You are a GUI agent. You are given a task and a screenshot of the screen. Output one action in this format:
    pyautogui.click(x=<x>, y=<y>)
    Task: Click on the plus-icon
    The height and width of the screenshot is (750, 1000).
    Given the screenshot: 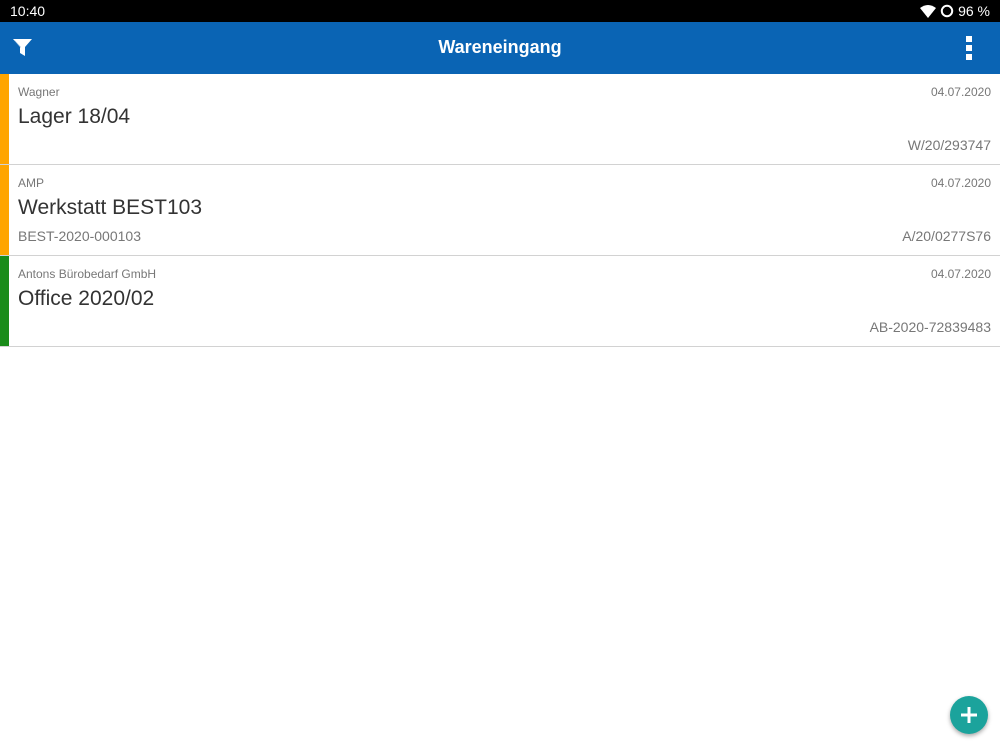 What is the action you would take?
    pyautogui.click(x=969, y=715)
    